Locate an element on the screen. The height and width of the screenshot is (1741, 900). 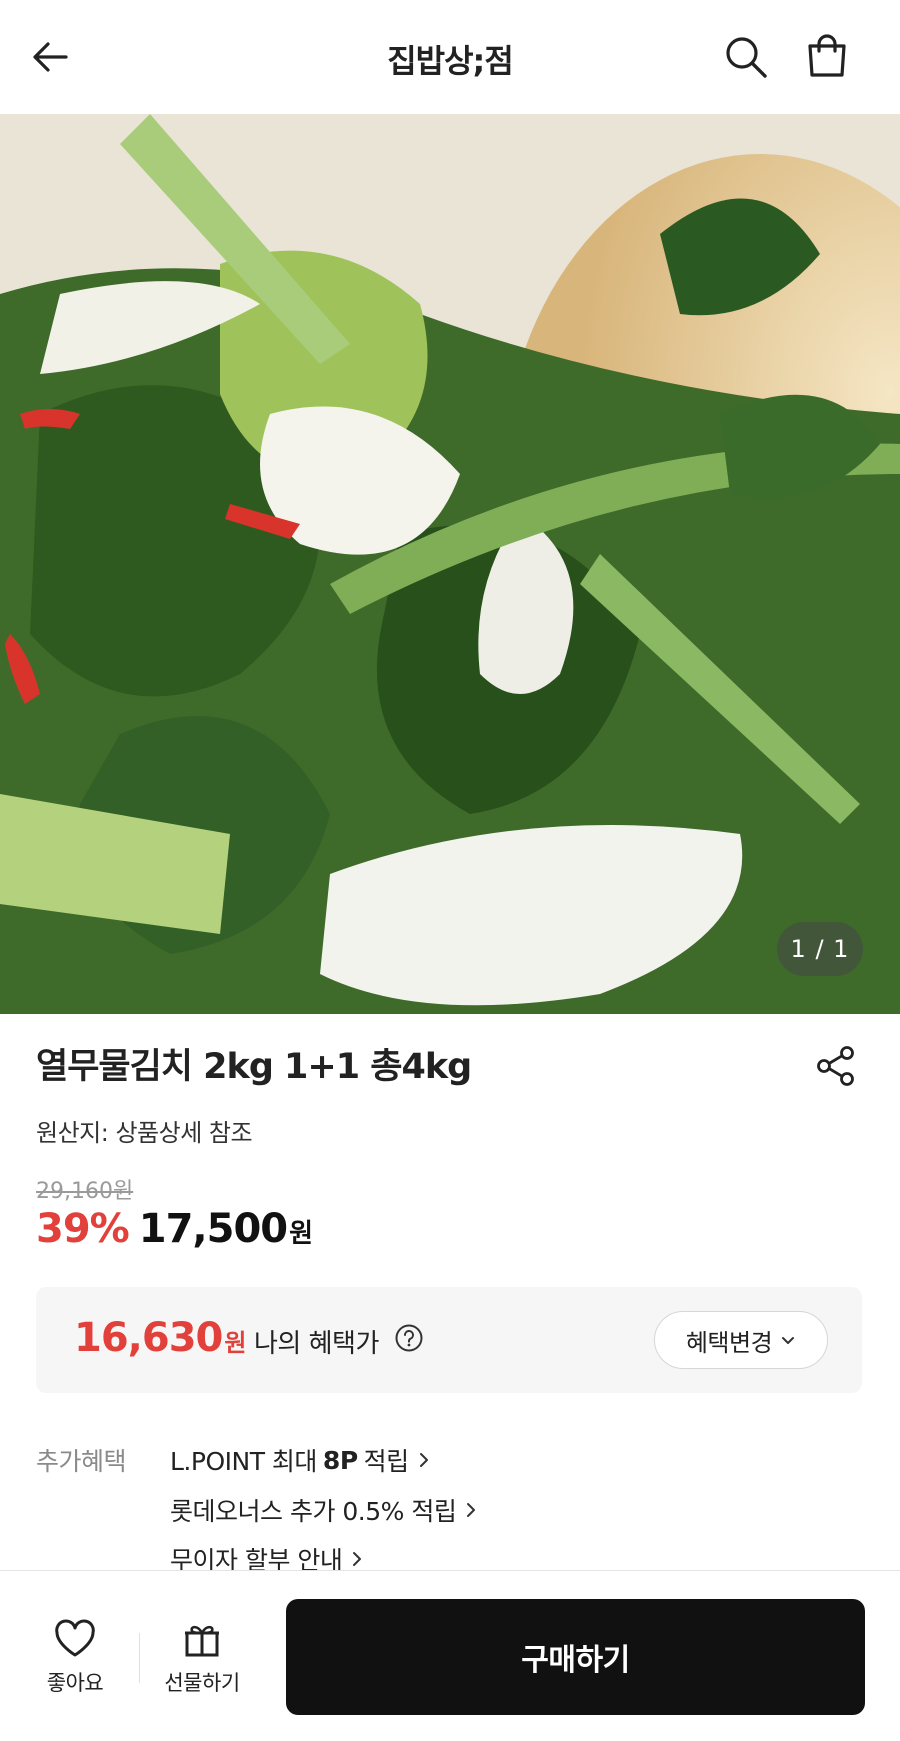
additional-benefits-label: 추가혜택 is located at coordinates (81, 1461).